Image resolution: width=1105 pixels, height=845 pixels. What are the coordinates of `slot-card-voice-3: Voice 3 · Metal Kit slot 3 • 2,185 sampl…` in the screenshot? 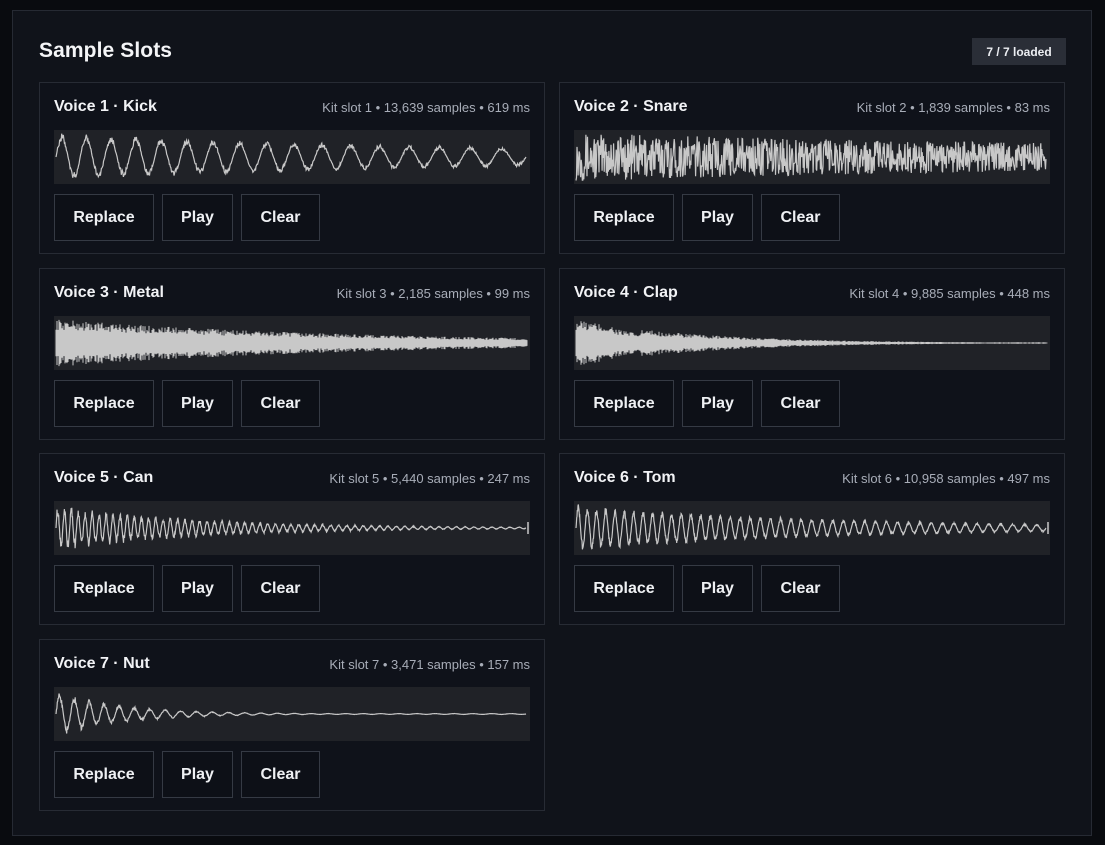 It's located at (292, 354).